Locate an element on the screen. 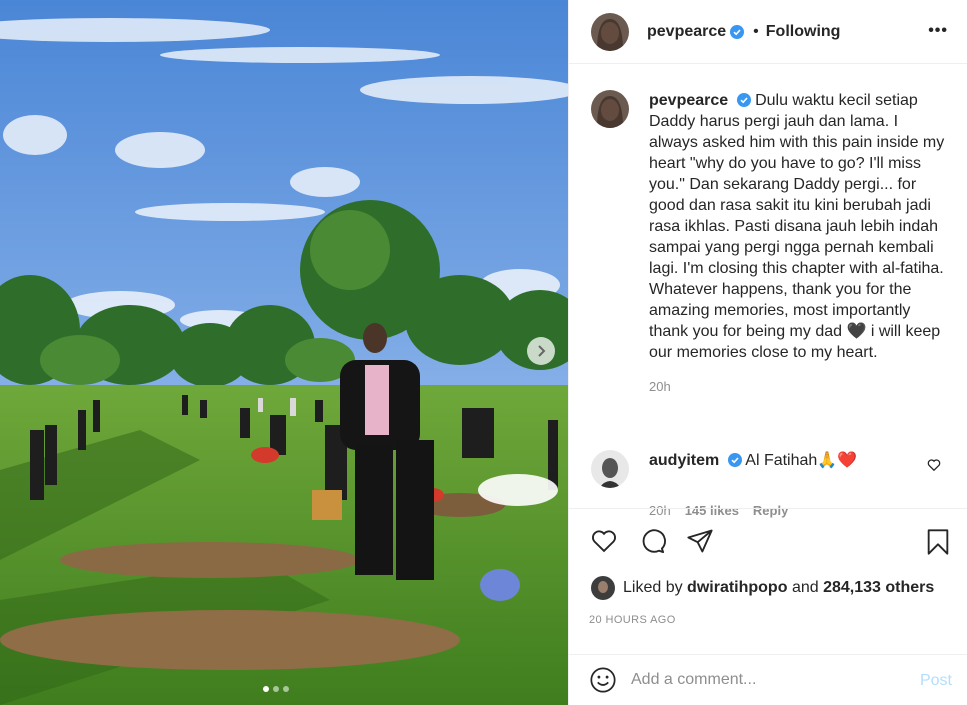  comment-heart-icon is located at coordinates (934, 465).